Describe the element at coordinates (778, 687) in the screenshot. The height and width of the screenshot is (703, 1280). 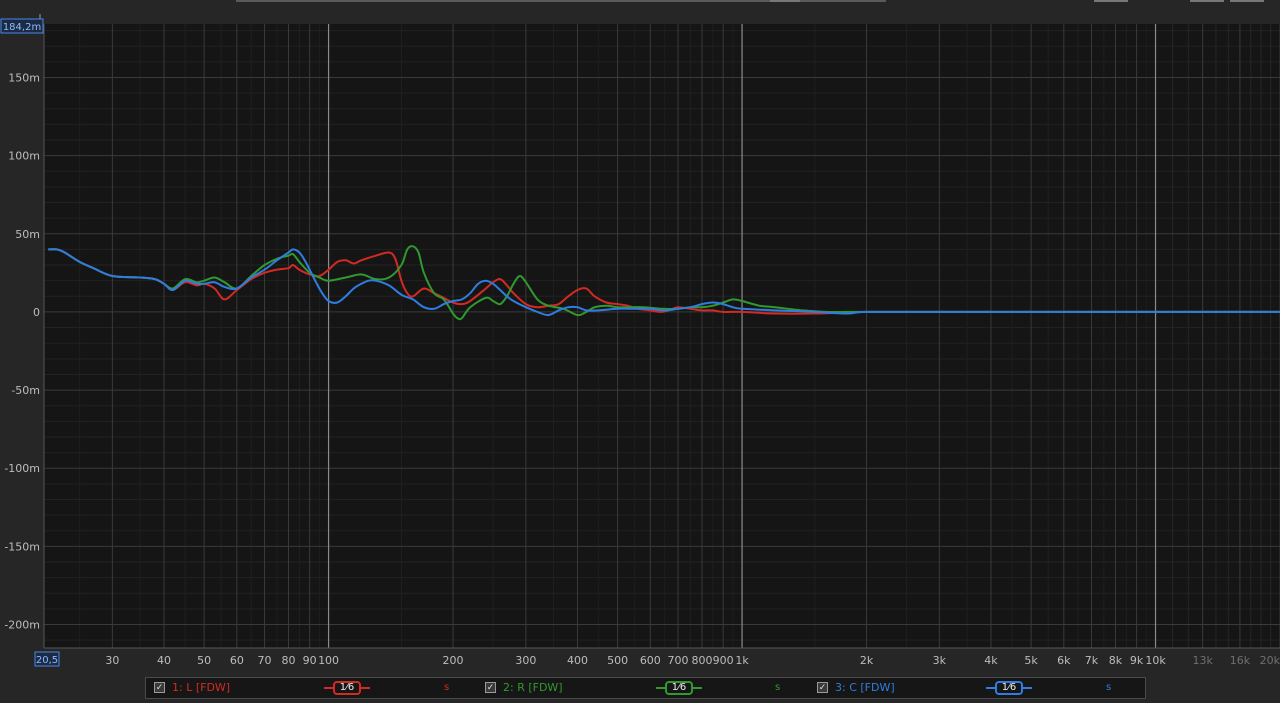
I see `legend-unit-r: s` at that location.